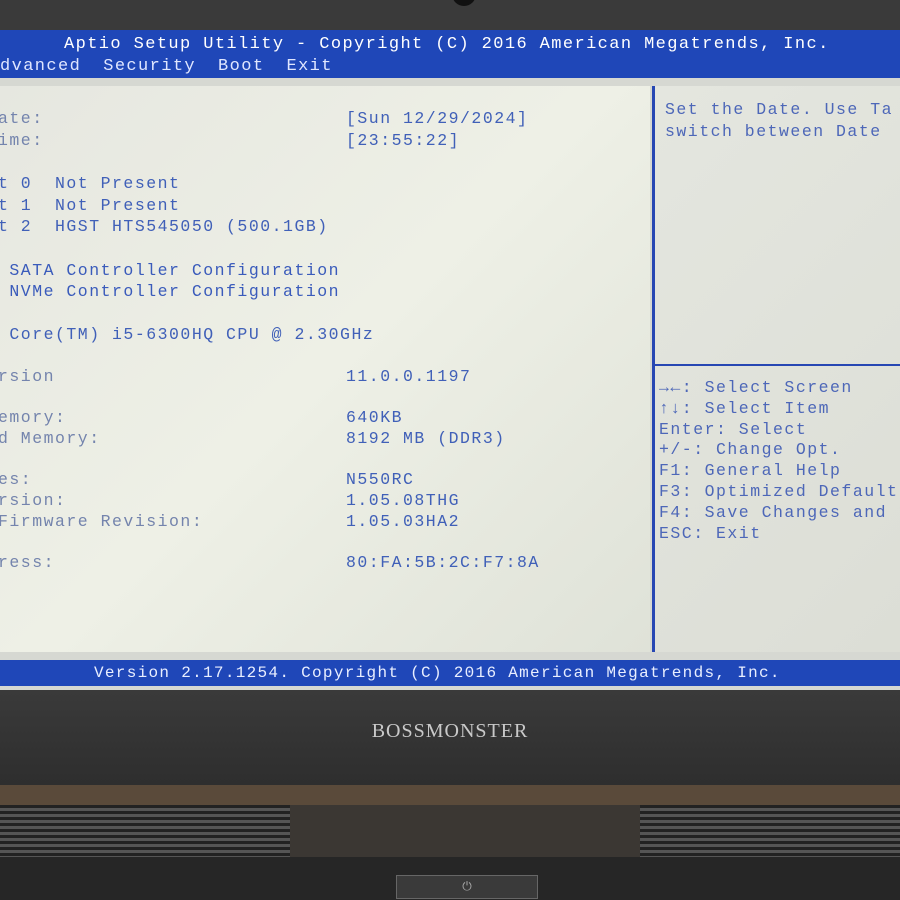 The height and width of the screenshot is (900, 900). I want to click on menu-bar: dvanced Security Boot Exit, so click(177, 66).